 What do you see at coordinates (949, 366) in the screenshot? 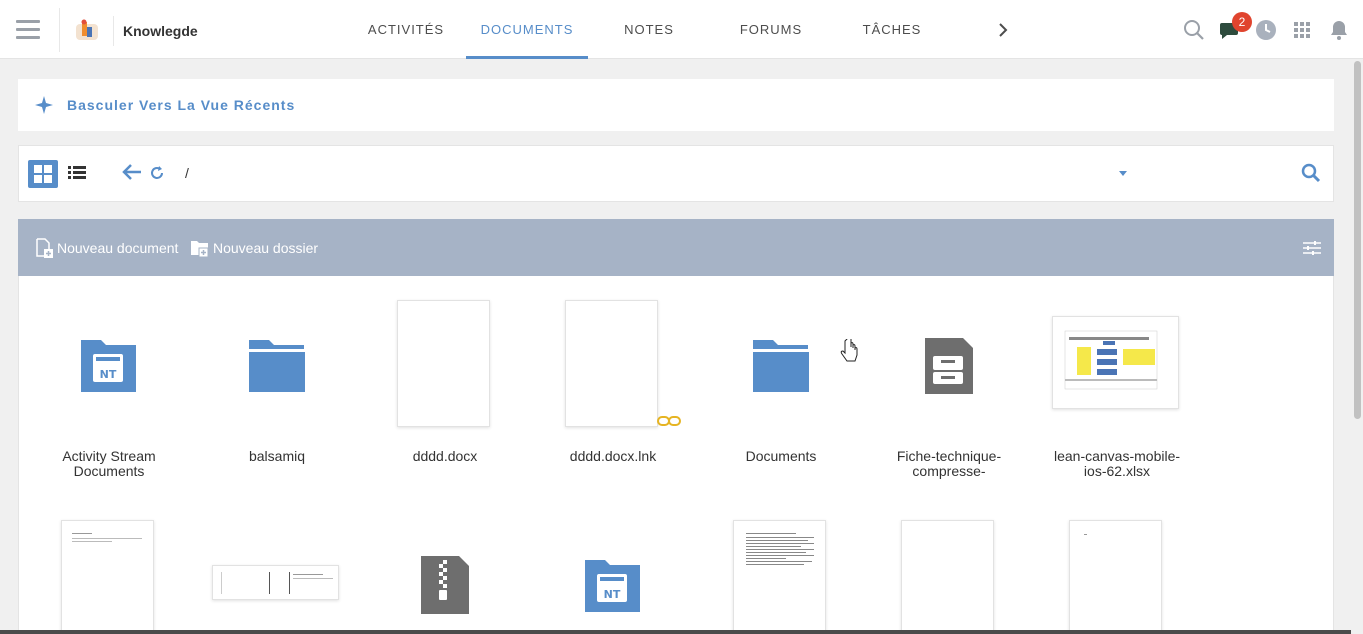
I see `archive-file-icon` at bounding box center [949, 366].